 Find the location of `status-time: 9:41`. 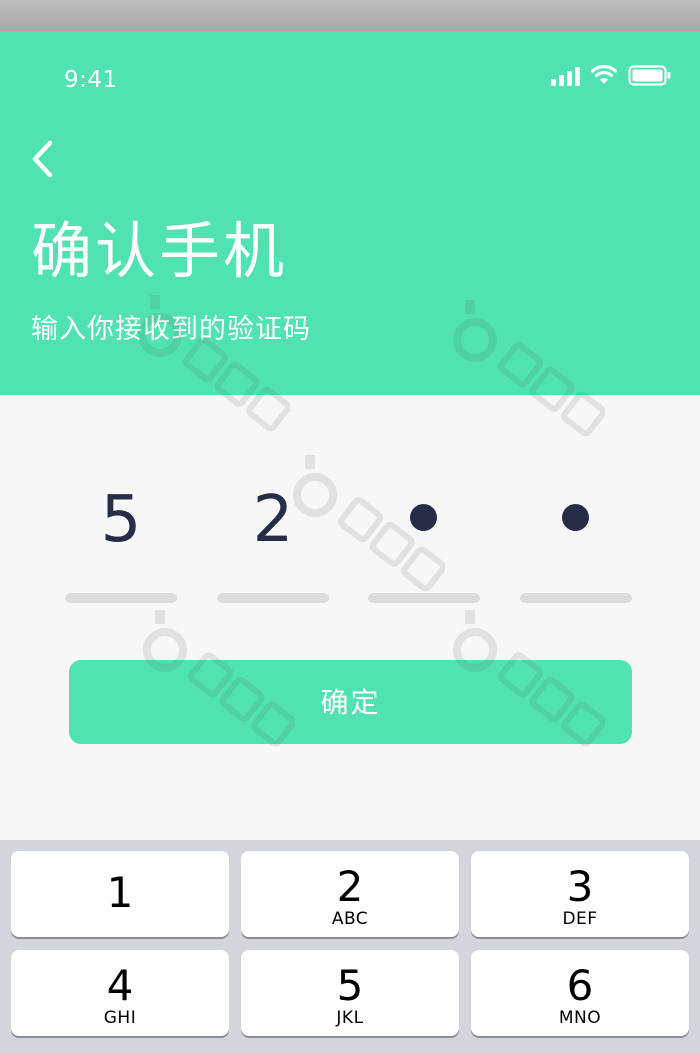

status-time: 9:41 is located at coordinates (91, 80).